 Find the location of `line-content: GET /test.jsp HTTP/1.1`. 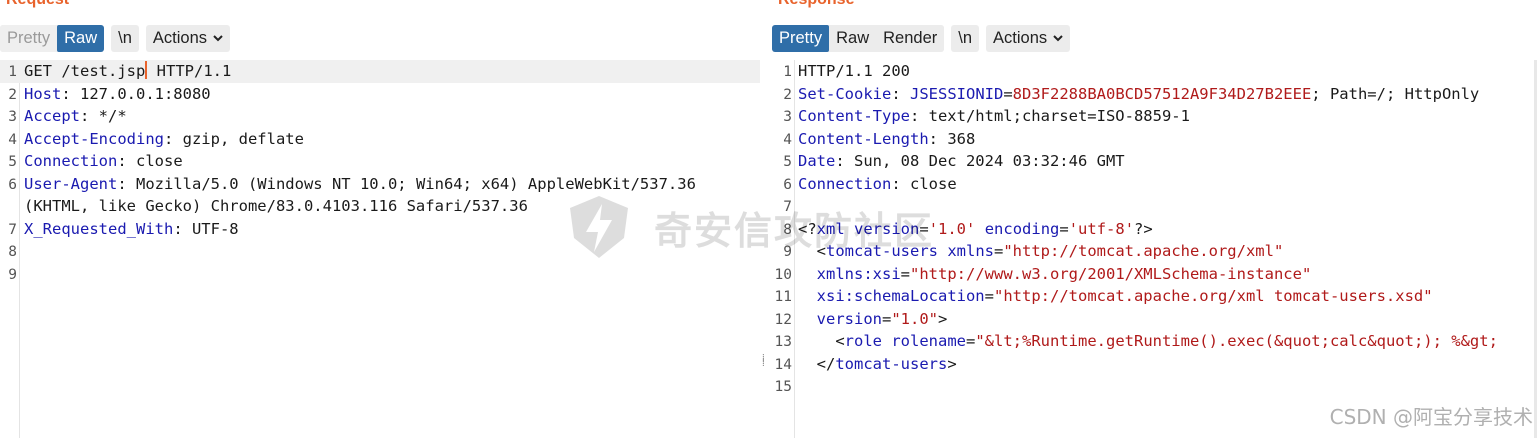

line-content: GET /test.jsp HTTP/1.1 is located at coordinates (127, 71).